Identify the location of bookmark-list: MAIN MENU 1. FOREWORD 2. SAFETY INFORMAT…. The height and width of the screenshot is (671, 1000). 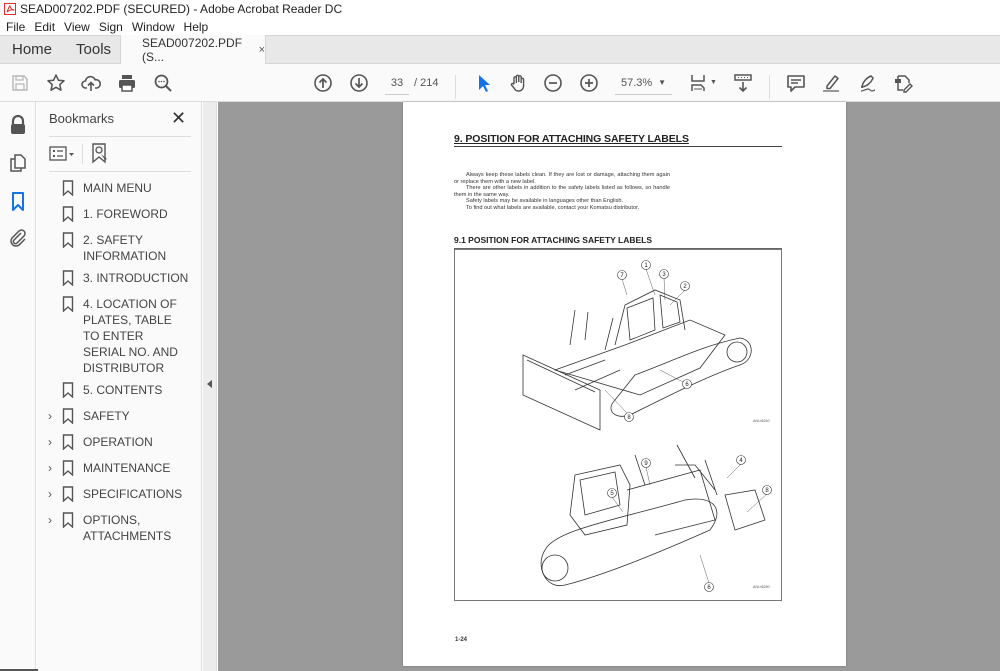
(119, 362).